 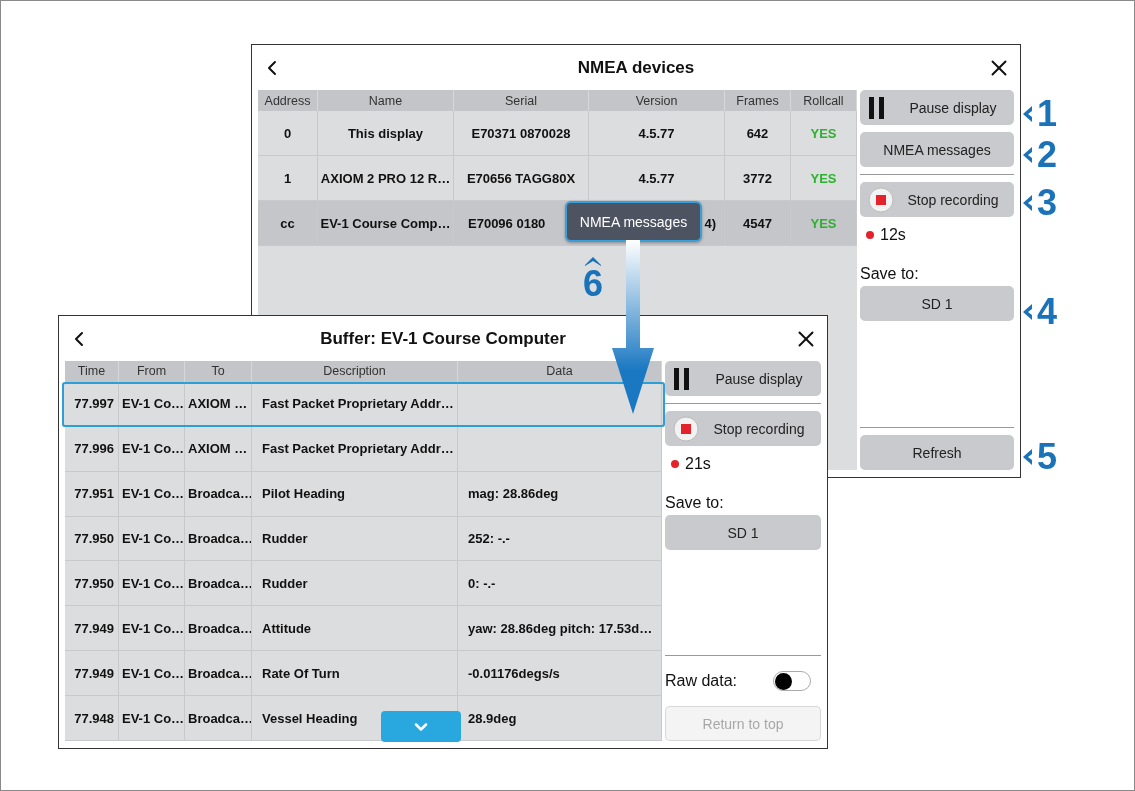 I want to click on column-header: To, so click(x=218, y=371).